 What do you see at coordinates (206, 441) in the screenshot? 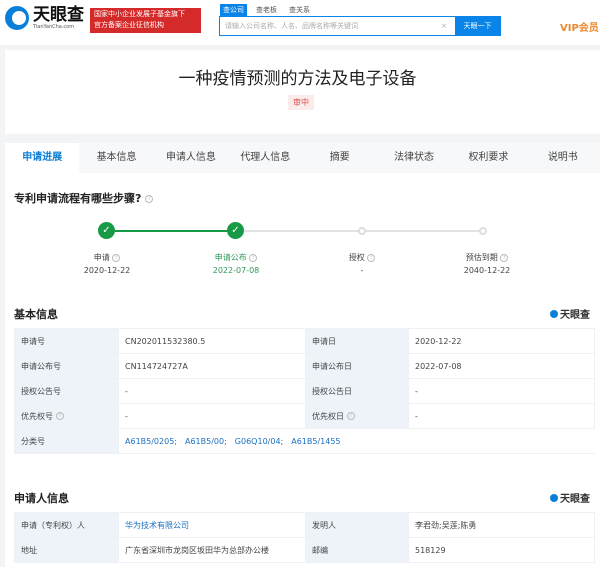
I see `class-link: A61B5/00;` at bounding box center [206, 441].